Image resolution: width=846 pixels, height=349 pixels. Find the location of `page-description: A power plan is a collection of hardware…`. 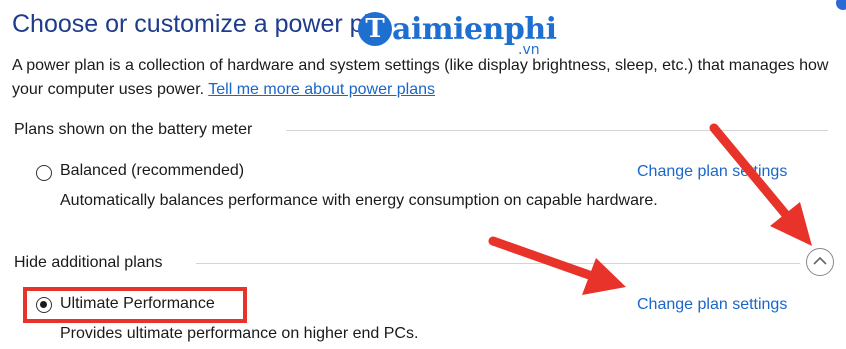

page-description: A power plan is a collection of hardware… is located at coordinates (422, 78).